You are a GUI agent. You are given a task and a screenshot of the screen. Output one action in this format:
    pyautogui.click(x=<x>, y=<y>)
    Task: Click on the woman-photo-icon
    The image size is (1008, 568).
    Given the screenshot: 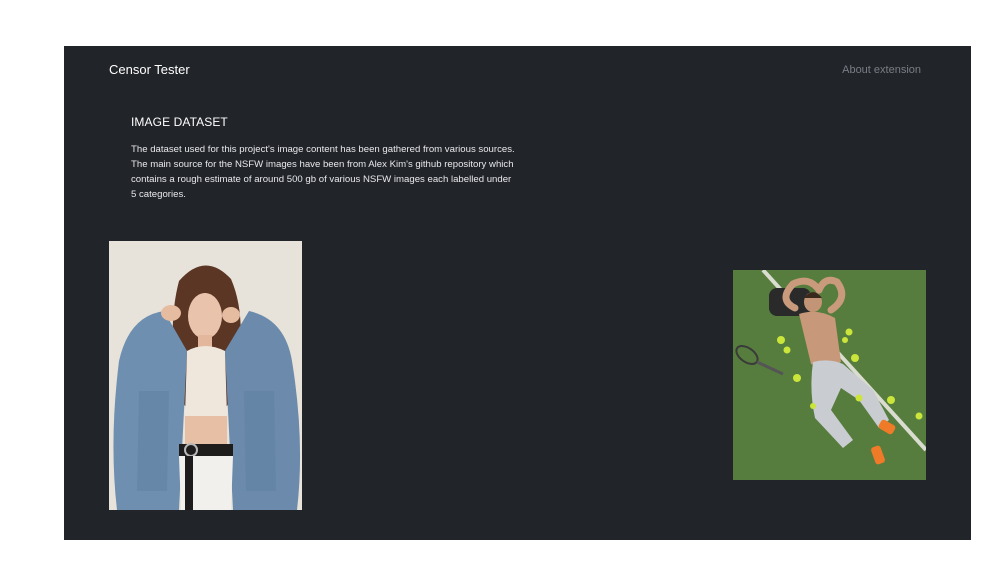 What is the action you would take?
    pyautogui.click(x=205, y=375)
    